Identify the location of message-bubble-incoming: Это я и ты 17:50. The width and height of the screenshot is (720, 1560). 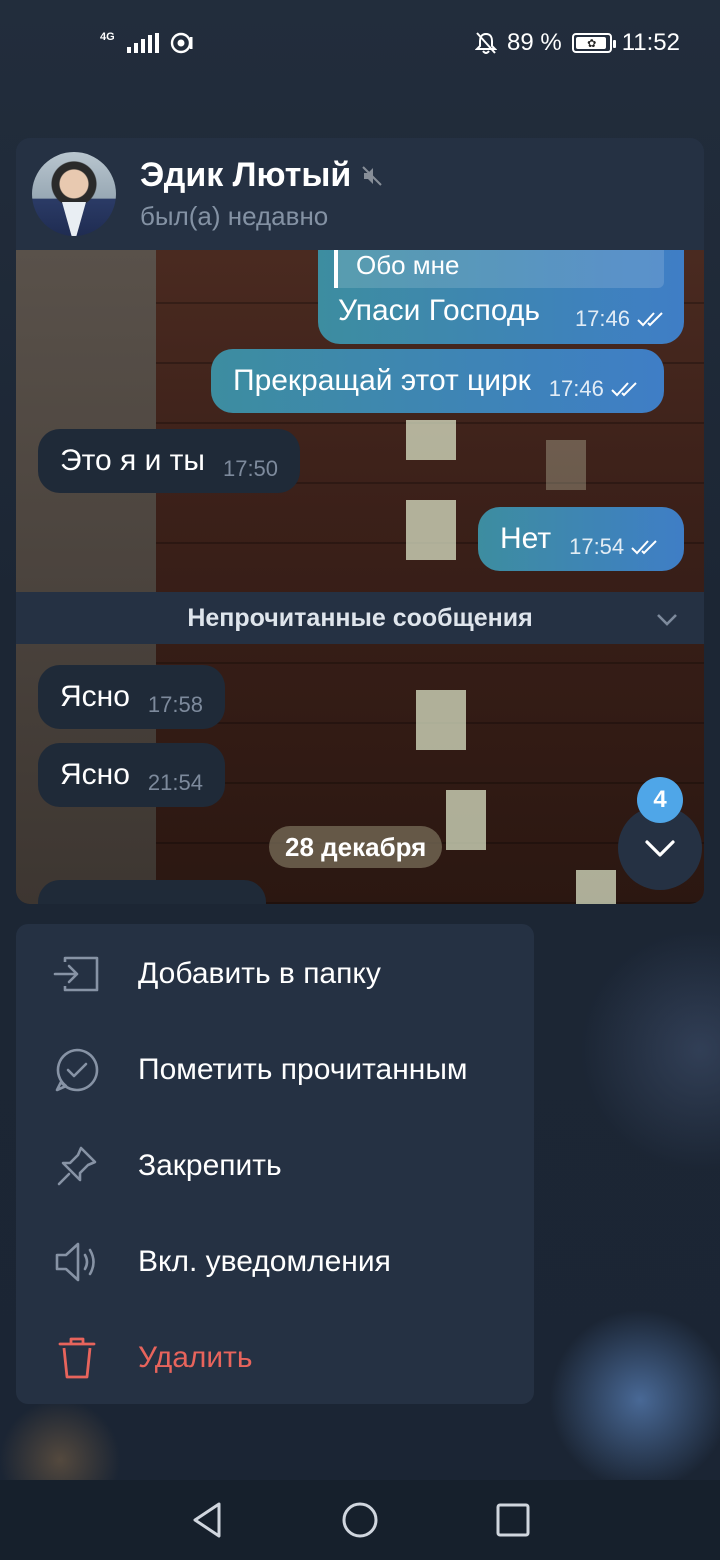
(169, 461).